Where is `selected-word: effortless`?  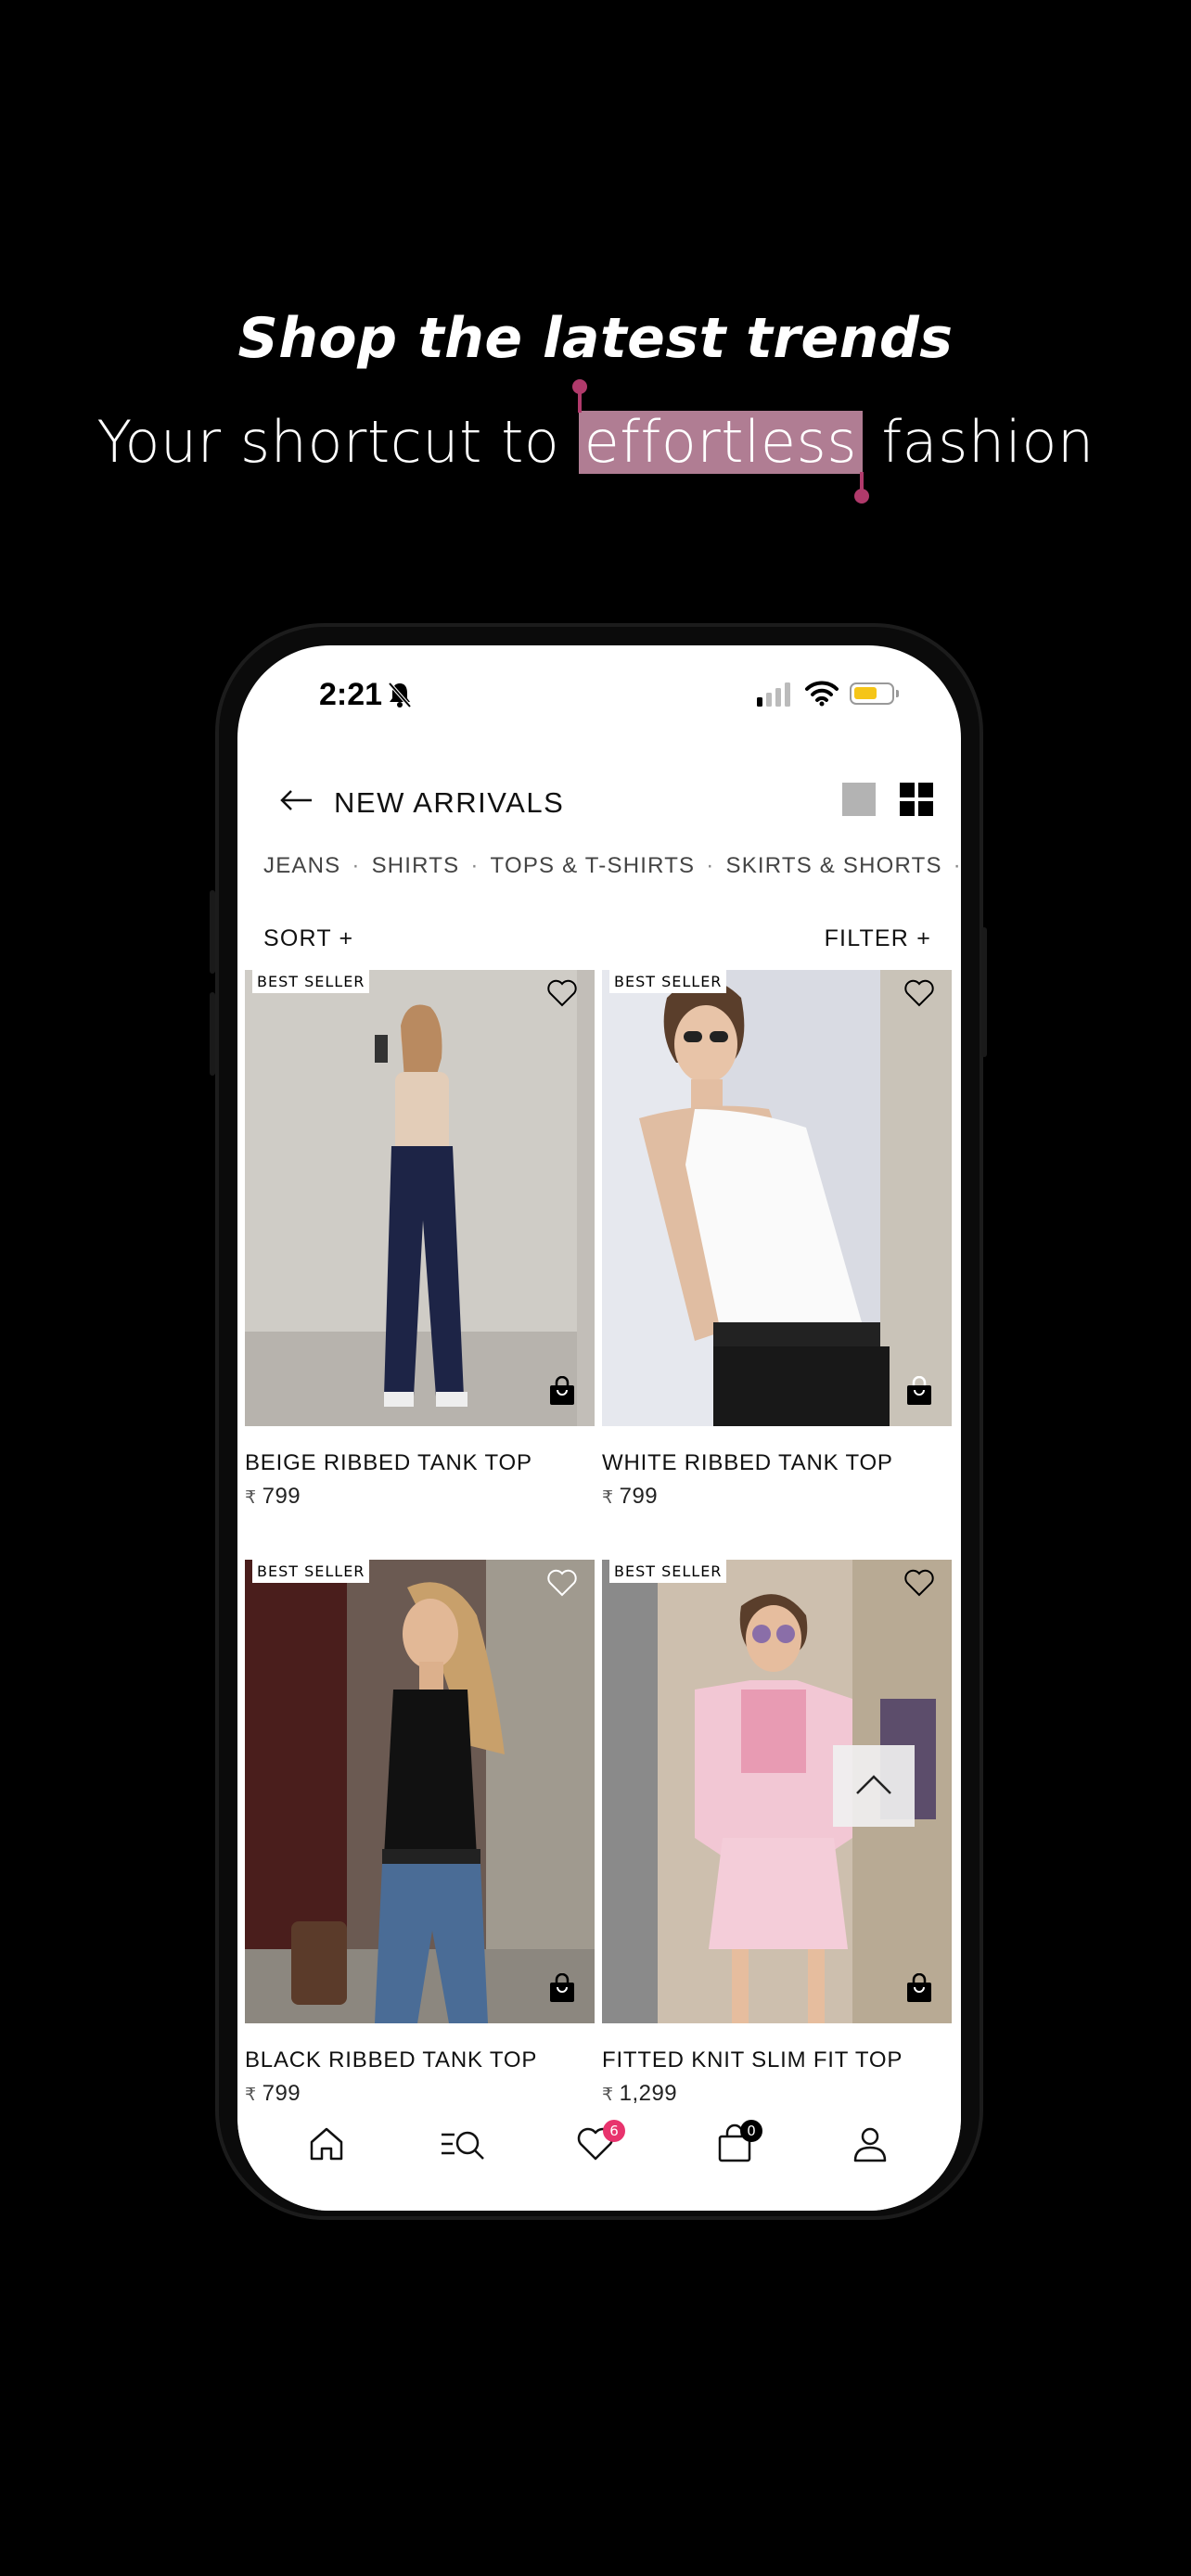
selected-word: effortless is located at coordinates (720, 442).